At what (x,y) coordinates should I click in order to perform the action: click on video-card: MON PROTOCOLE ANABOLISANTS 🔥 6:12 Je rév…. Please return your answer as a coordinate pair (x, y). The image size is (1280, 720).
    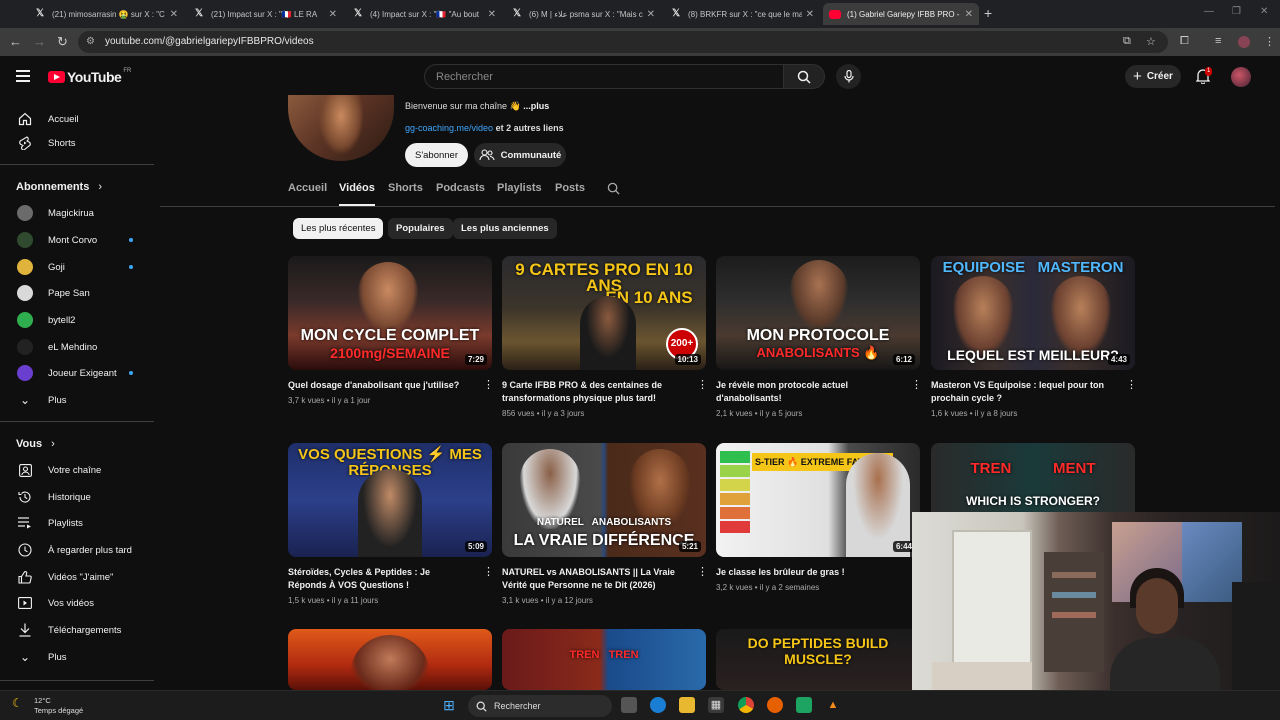
    Looking at the image, I should click on (819, 337).